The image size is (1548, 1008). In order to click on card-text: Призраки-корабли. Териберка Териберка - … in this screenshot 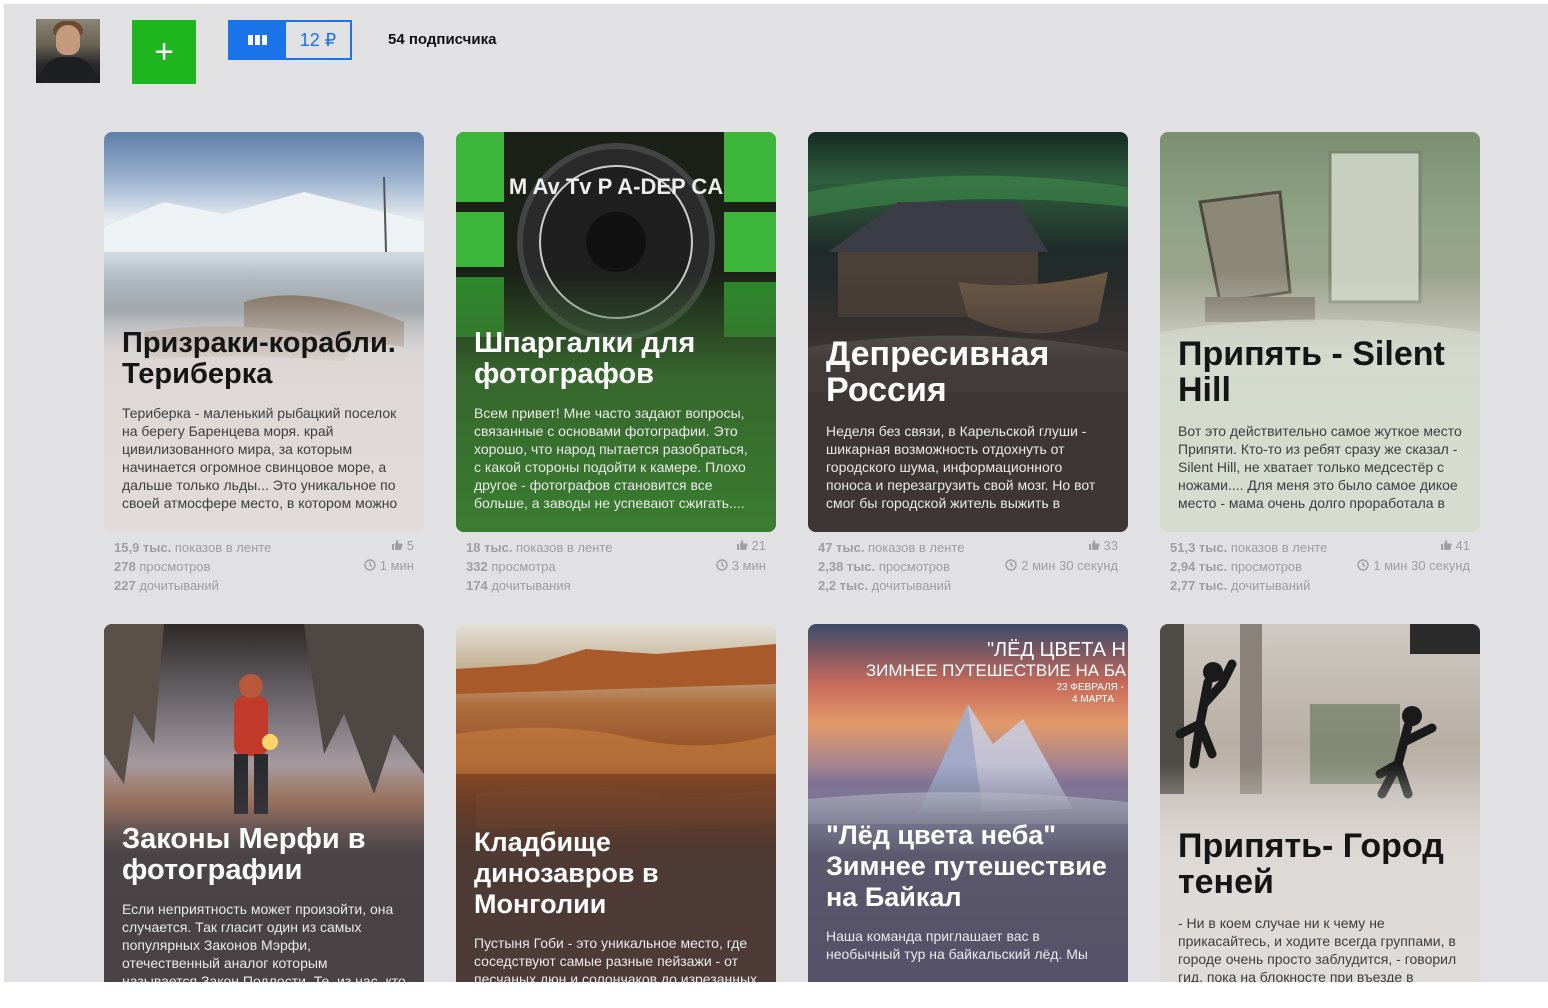, I will do `click(264, 420)`.